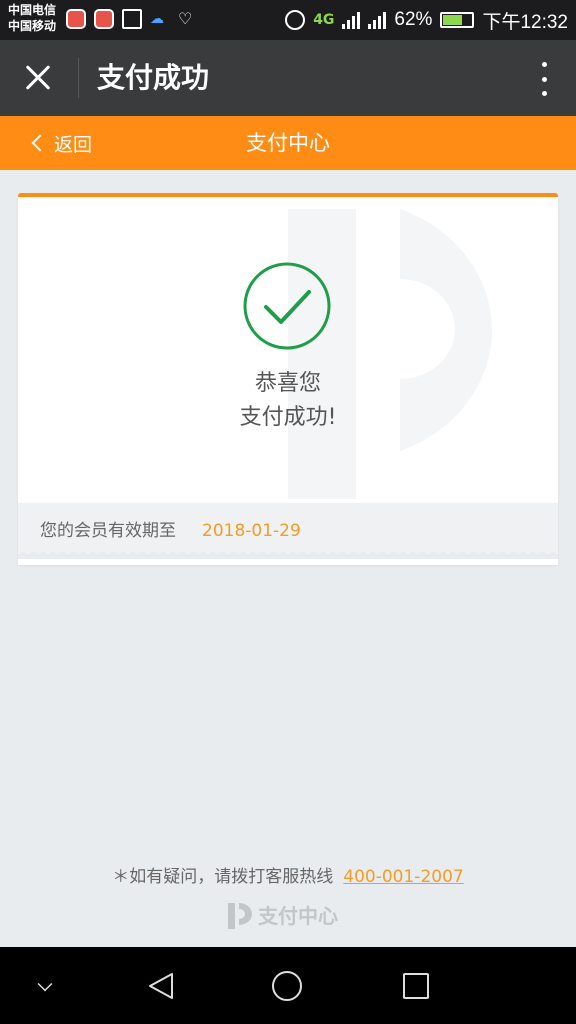 This screenshot has width=576, height=1024. Describe the element at coordinates (288, 78) in the screenshot. I see `app-bar: 支付成功` at that location.